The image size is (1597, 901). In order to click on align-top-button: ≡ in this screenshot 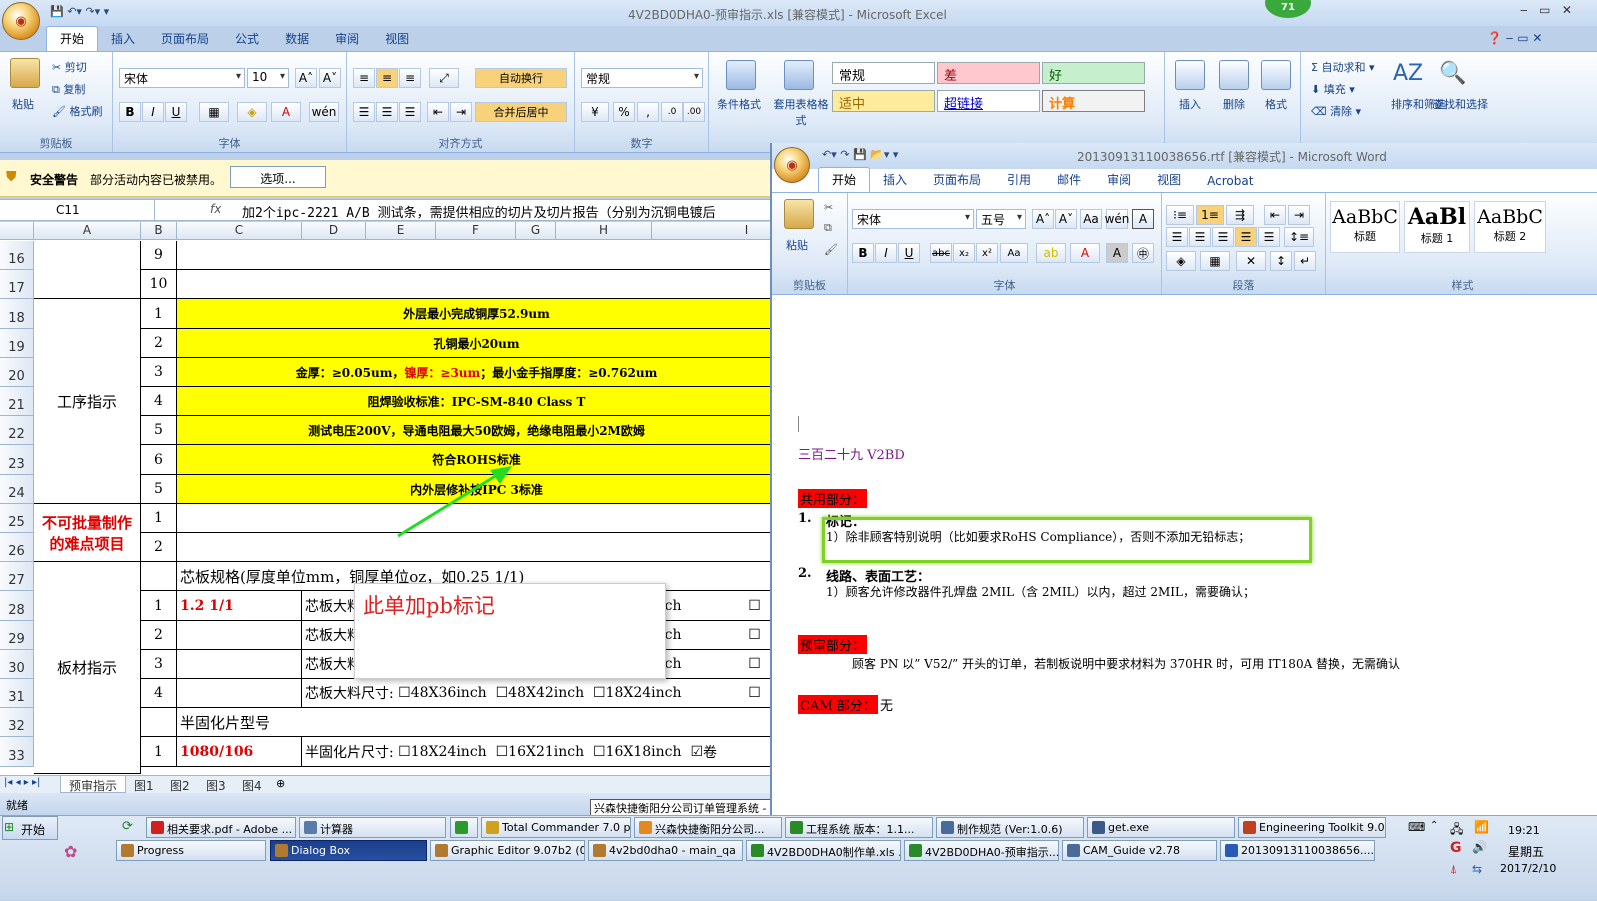, I will do `click(364, 78)`.